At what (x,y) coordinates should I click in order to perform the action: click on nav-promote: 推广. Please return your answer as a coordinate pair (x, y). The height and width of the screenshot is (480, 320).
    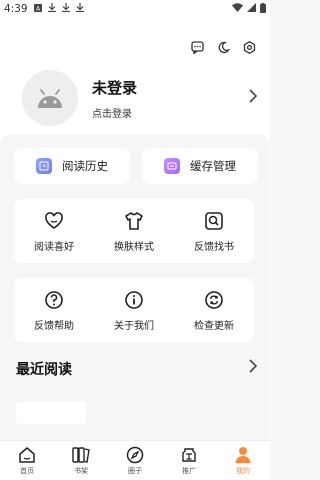
    Looking at the image, I should click on (189, 461).